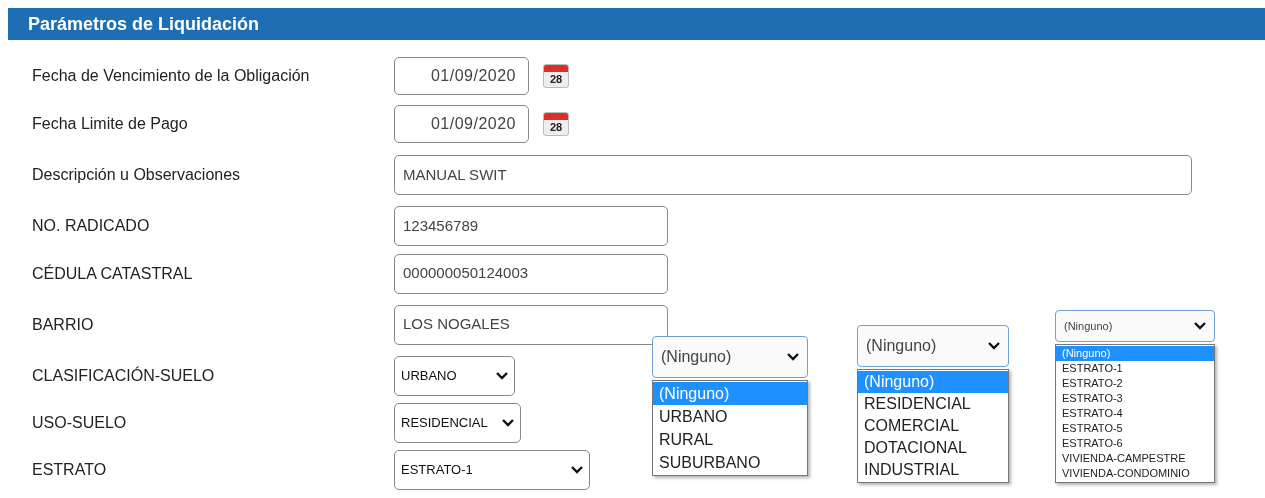 This screenshot has height=498, width=1265. What do you see at coordinates (454, 375) in the screenshot?
I see `select-dropdown: URBANO` at bounding box center [454, 375].